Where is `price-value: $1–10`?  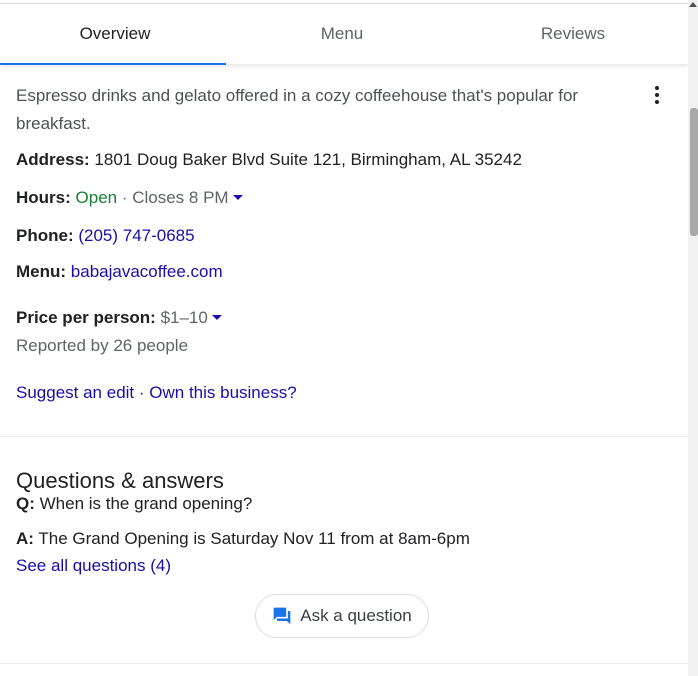 price-value: $1–10 is located at coordinates (184, 317).